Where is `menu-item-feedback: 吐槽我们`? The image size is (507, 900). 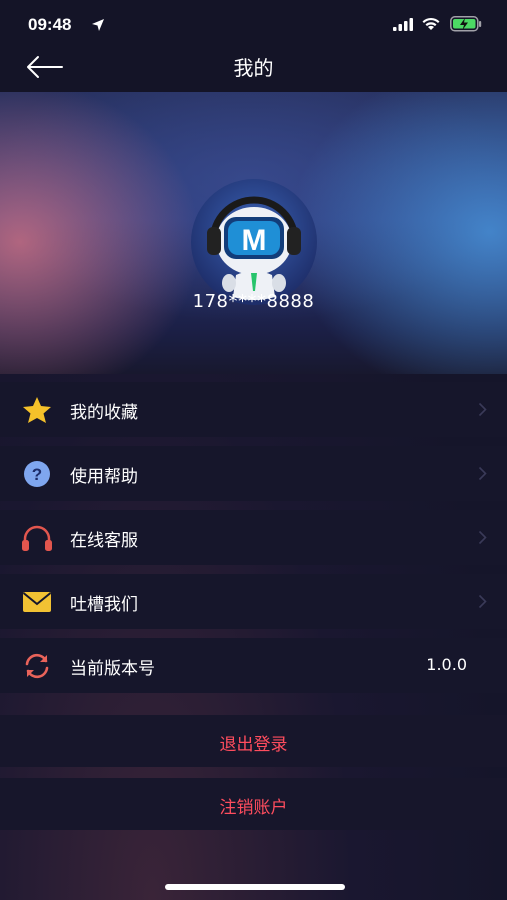
menu-item-feedback: 吐槽我们 is located at coordinates (253, 601).